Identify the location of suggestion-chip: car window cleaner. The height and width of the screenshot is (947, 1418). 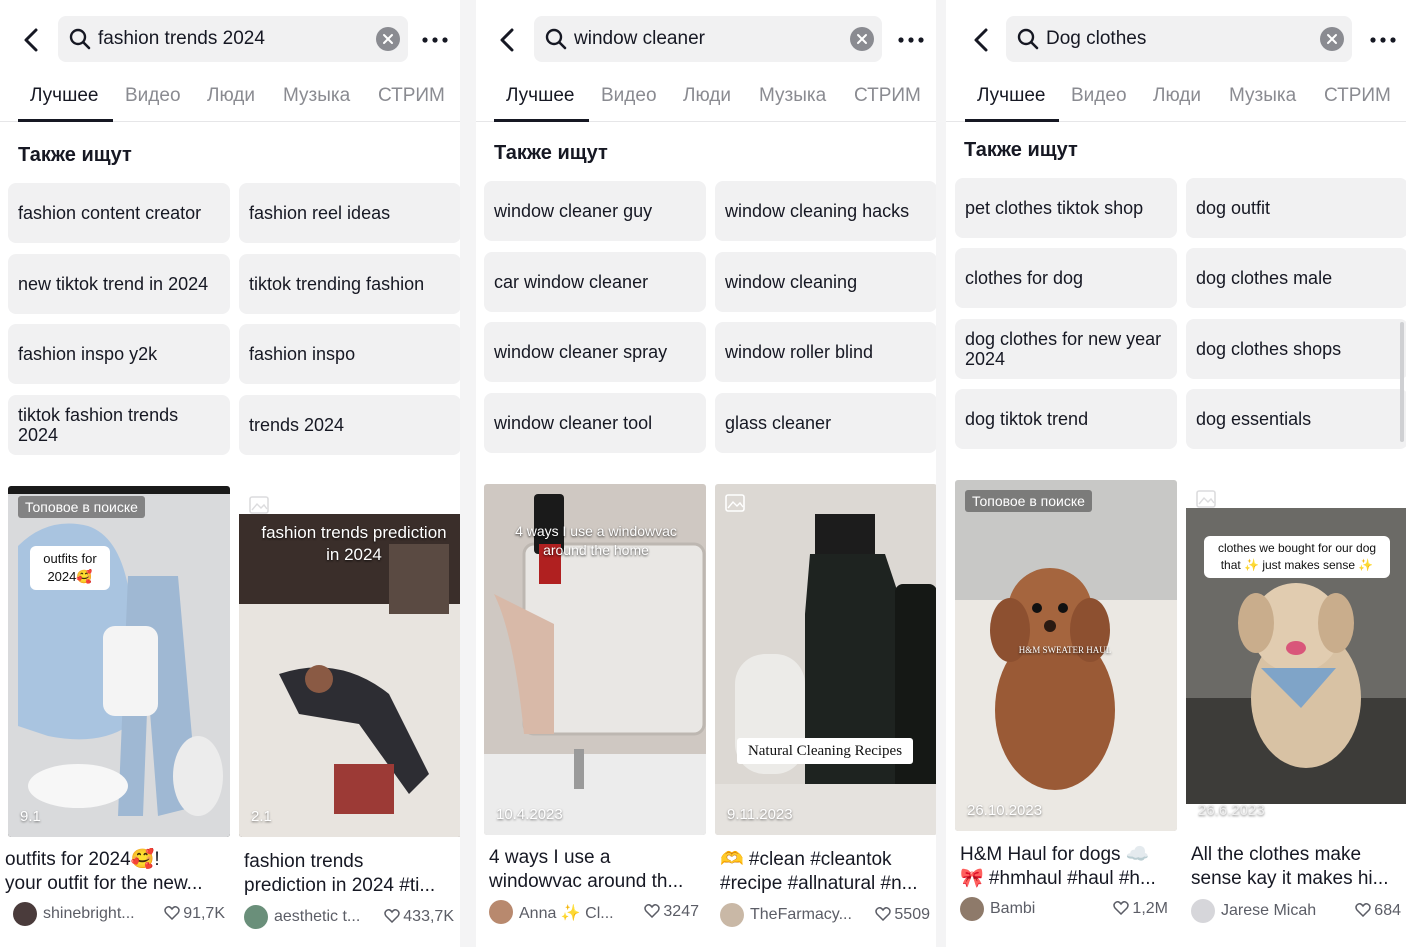
(595, 282).